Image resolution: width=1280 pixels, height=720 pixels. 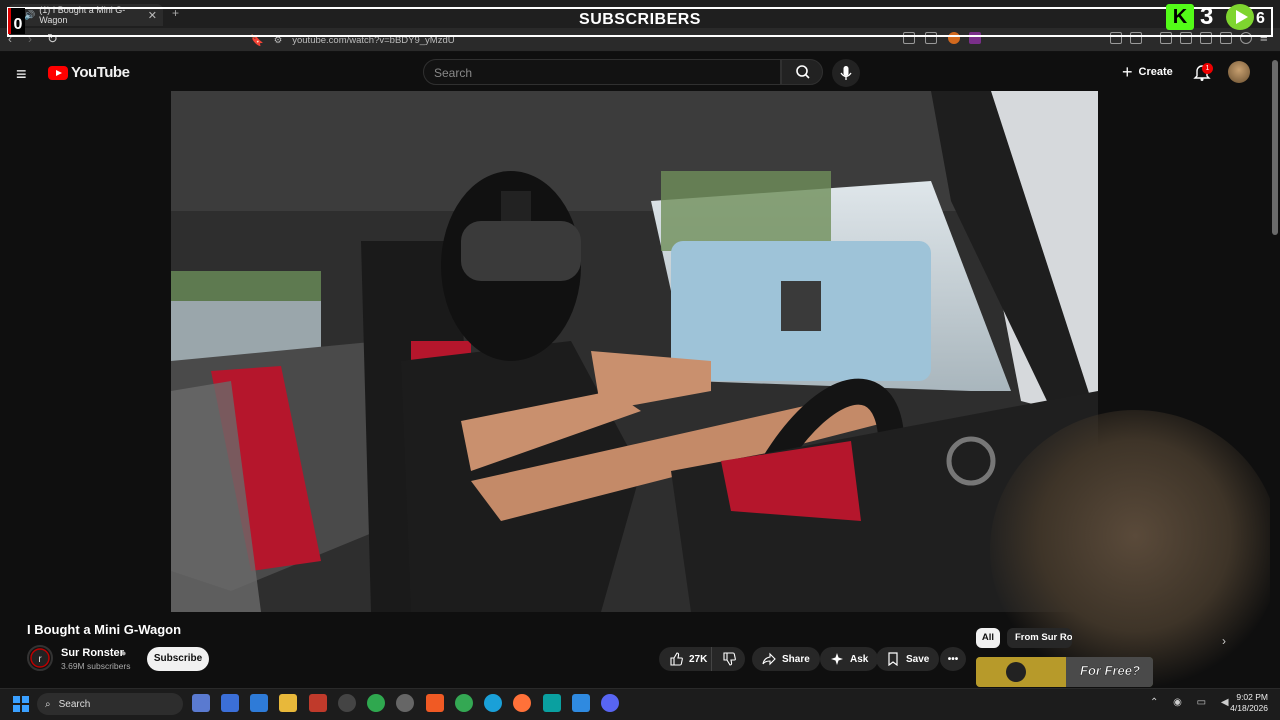 I want to click on forward-icon: ›, so click(x=30, y=39).